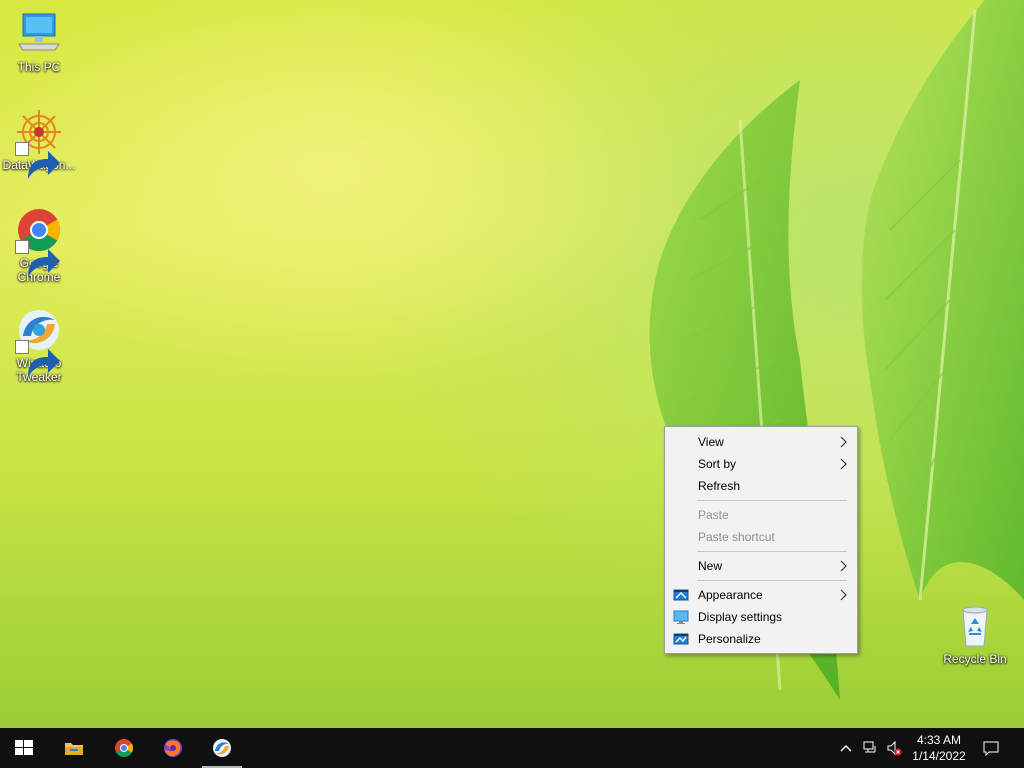 This screenshot has width=1024, height=768. I want to click on desktop-icon-winaero-tweaker: Winaero Tweaker, so click(39, 345).